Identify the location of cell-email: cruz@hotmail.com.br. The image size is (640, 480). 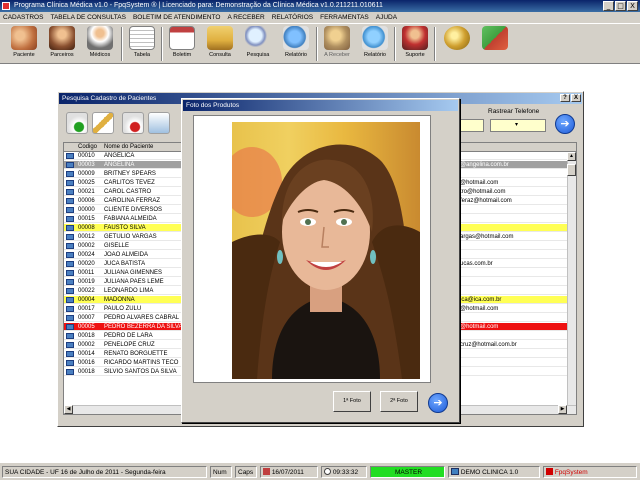
(488, 345).